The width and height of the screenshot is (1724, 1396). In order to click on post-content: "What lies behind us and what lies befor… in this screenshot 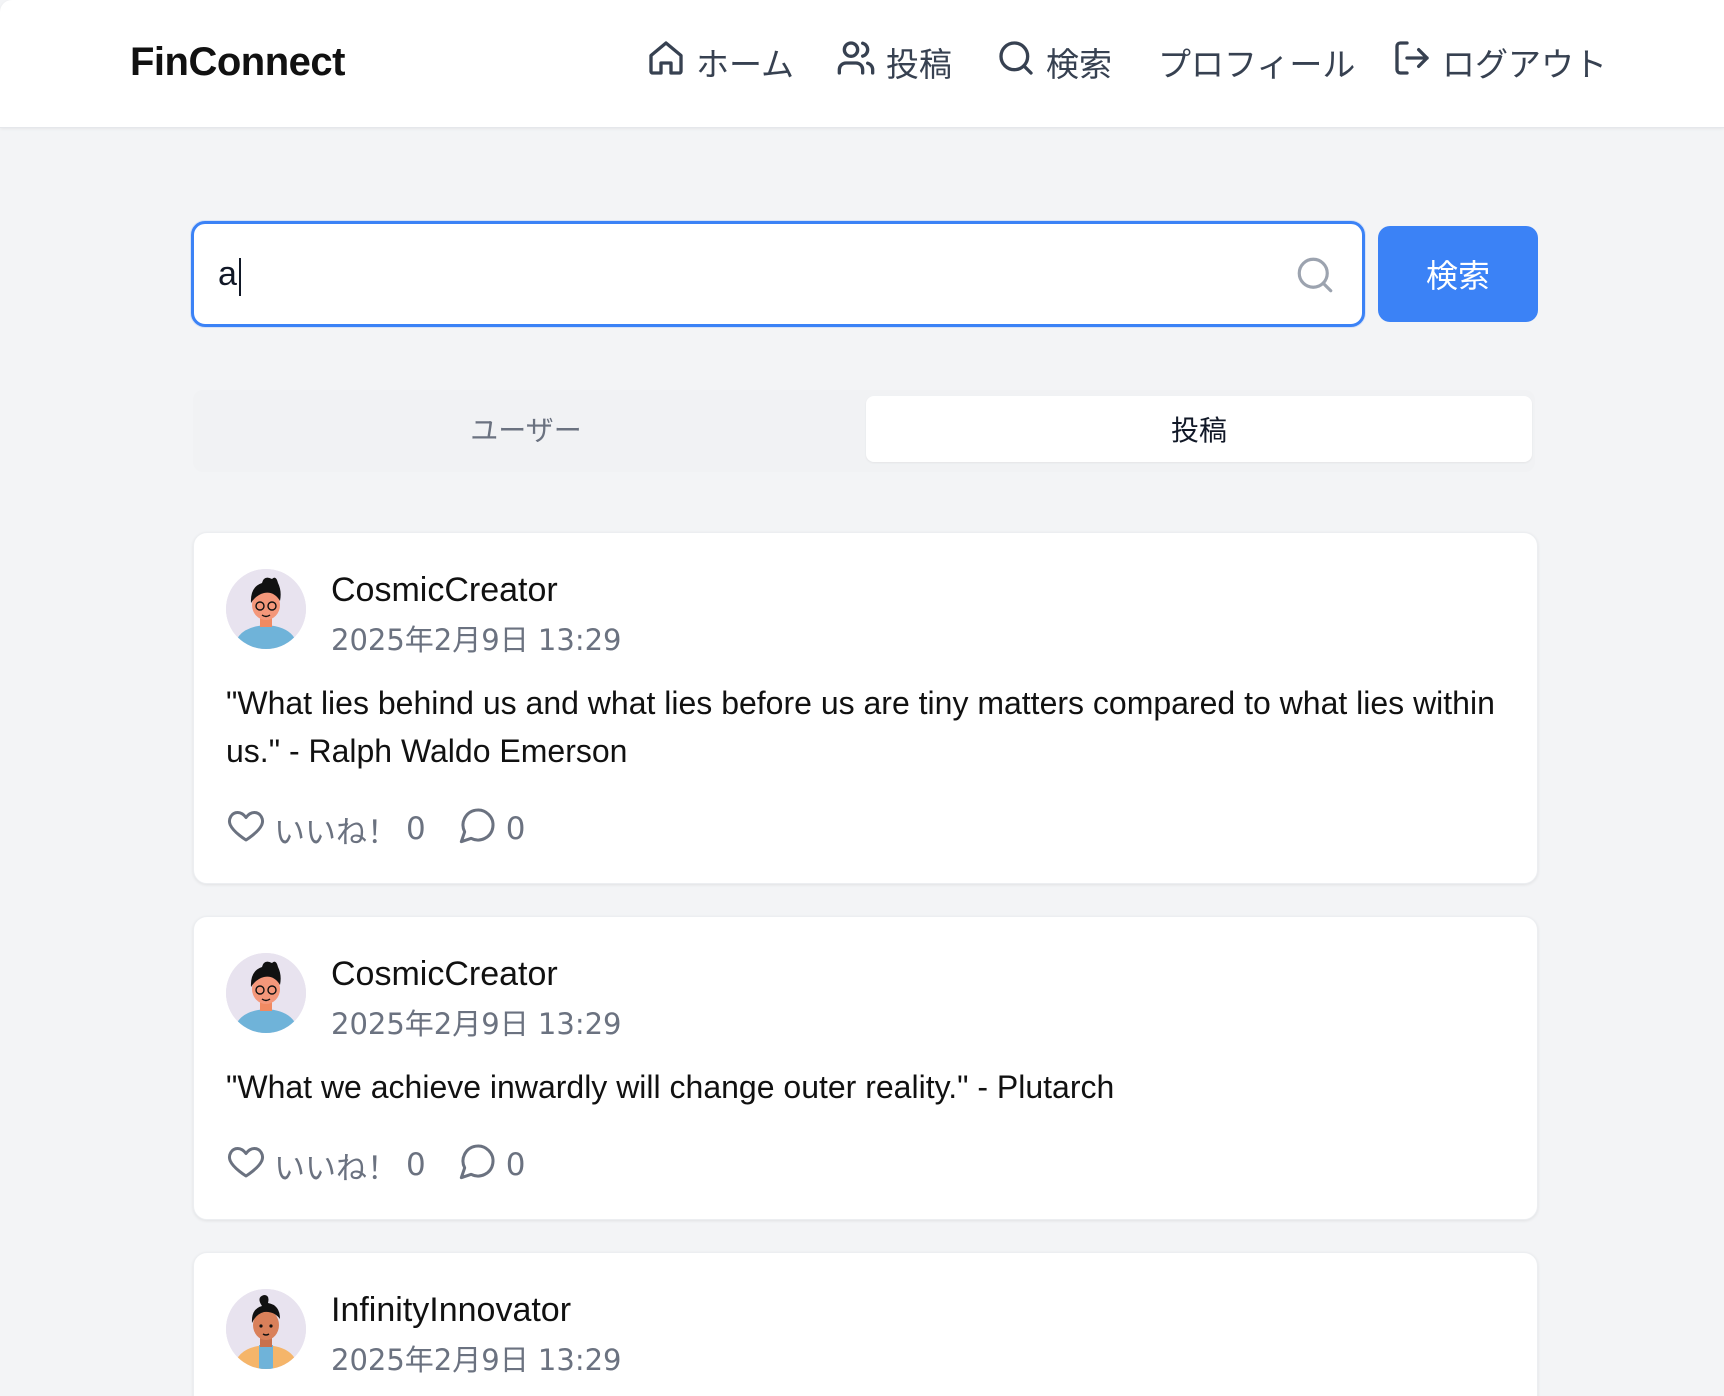, I will do `click(860, 727)`.